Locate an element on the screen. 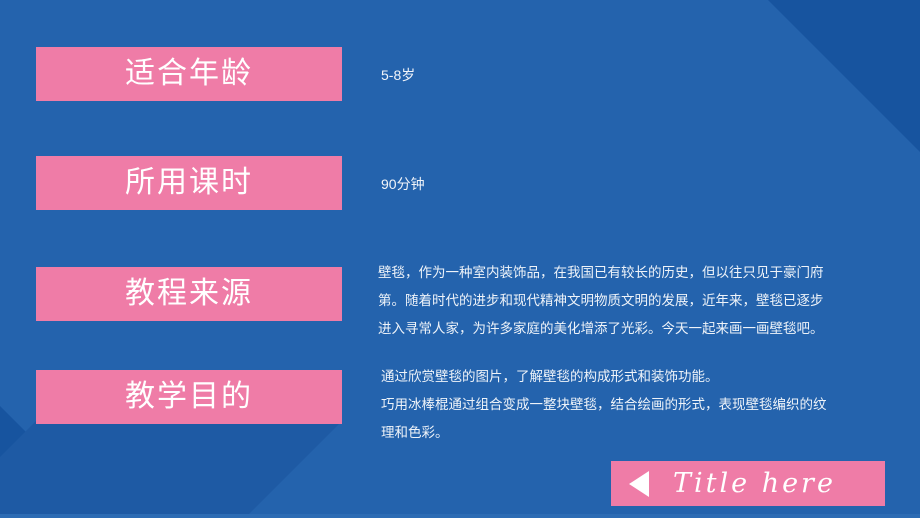 The image size is (920, 518). top-right-corner-shadow is located at coordinates (844, 76).